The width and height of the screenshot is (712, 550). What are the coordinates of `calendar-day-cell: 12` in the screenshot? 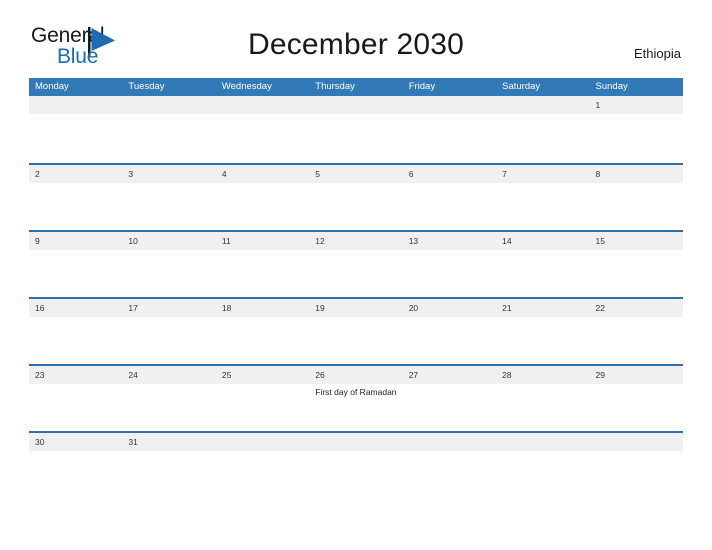 It's located at (356, 264).